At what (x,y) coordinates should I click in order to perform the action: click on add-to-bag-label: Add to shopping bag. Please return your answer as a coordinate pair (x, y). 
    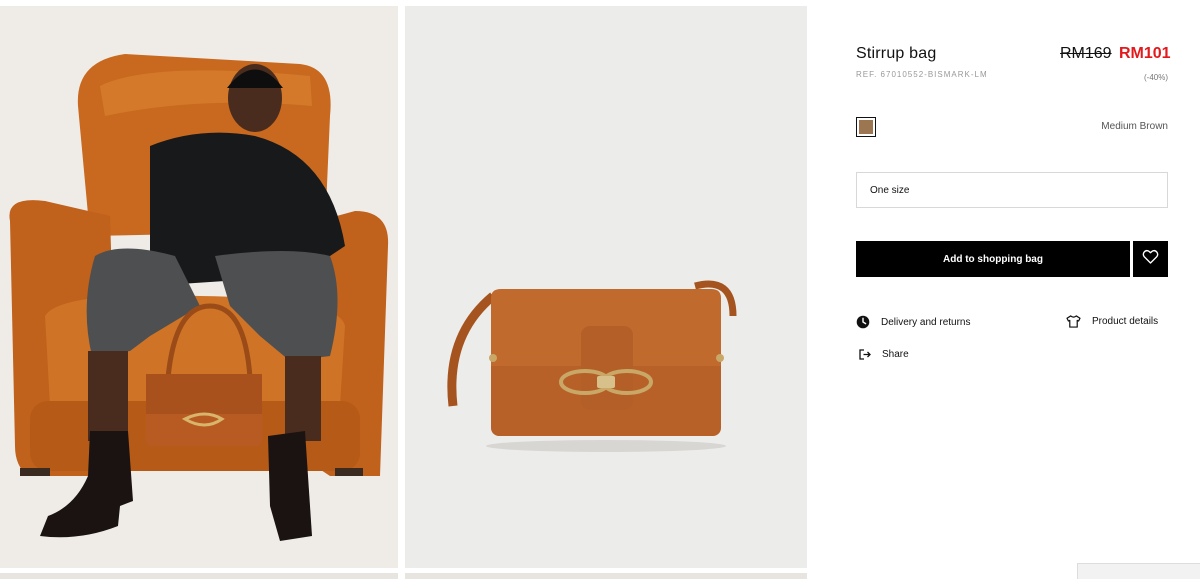
    Looking at the image, I should click on (993, 259).